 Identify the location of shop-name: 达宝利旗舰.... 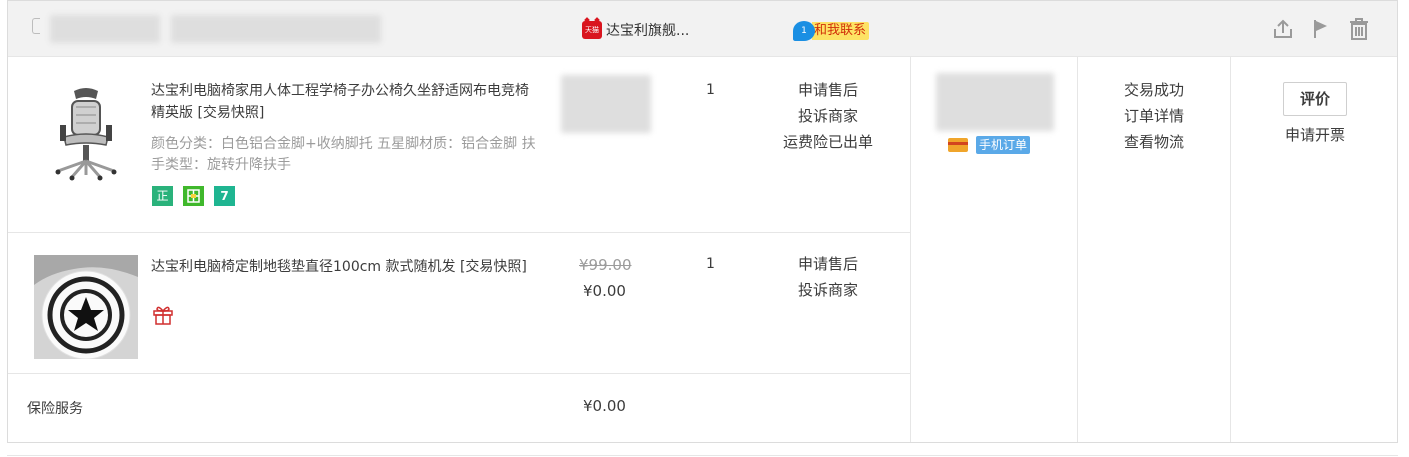
(647, 30).